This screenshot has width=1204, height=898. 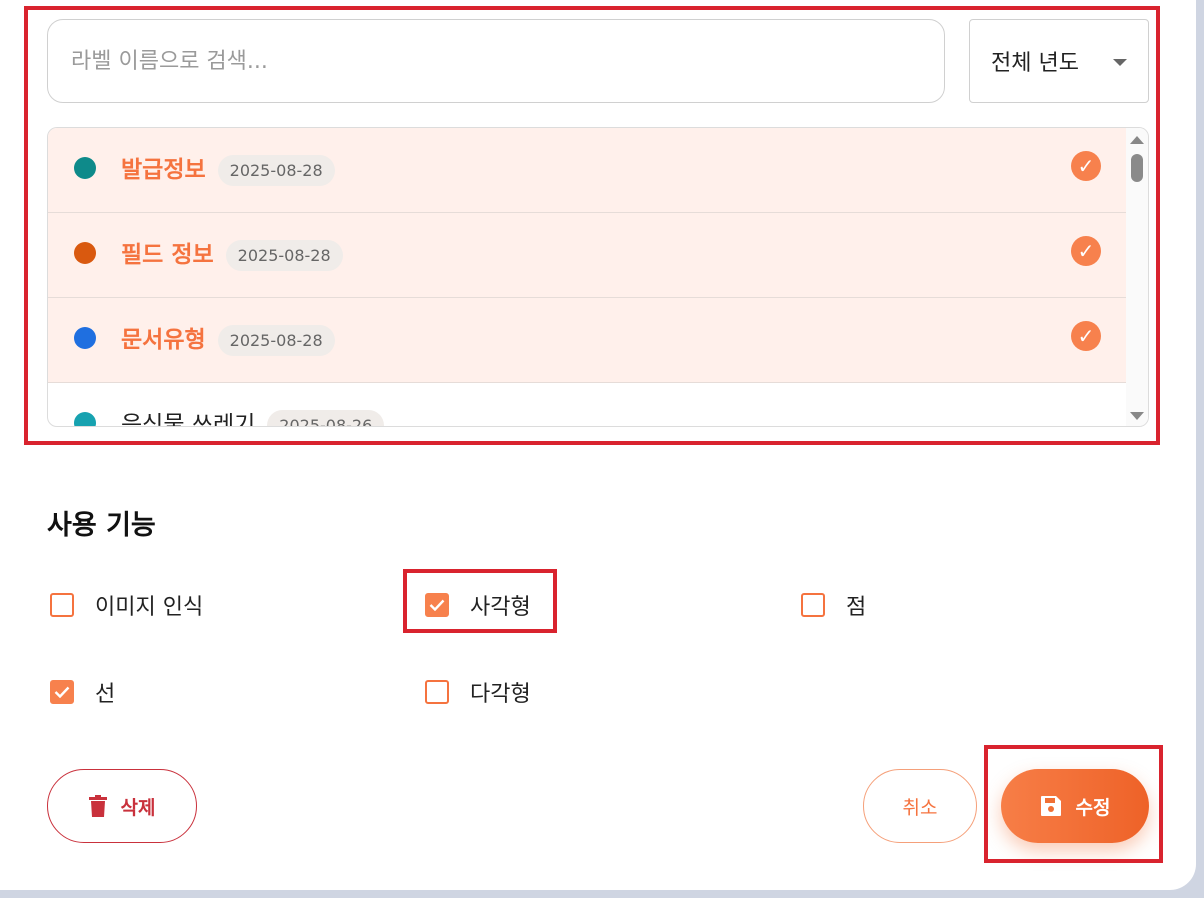 What do you see at coordinates (587, 340) in the screenshot?
I see `label-row: 문서유형 2025-08-28 ✓` at bounding box center [587, 340].